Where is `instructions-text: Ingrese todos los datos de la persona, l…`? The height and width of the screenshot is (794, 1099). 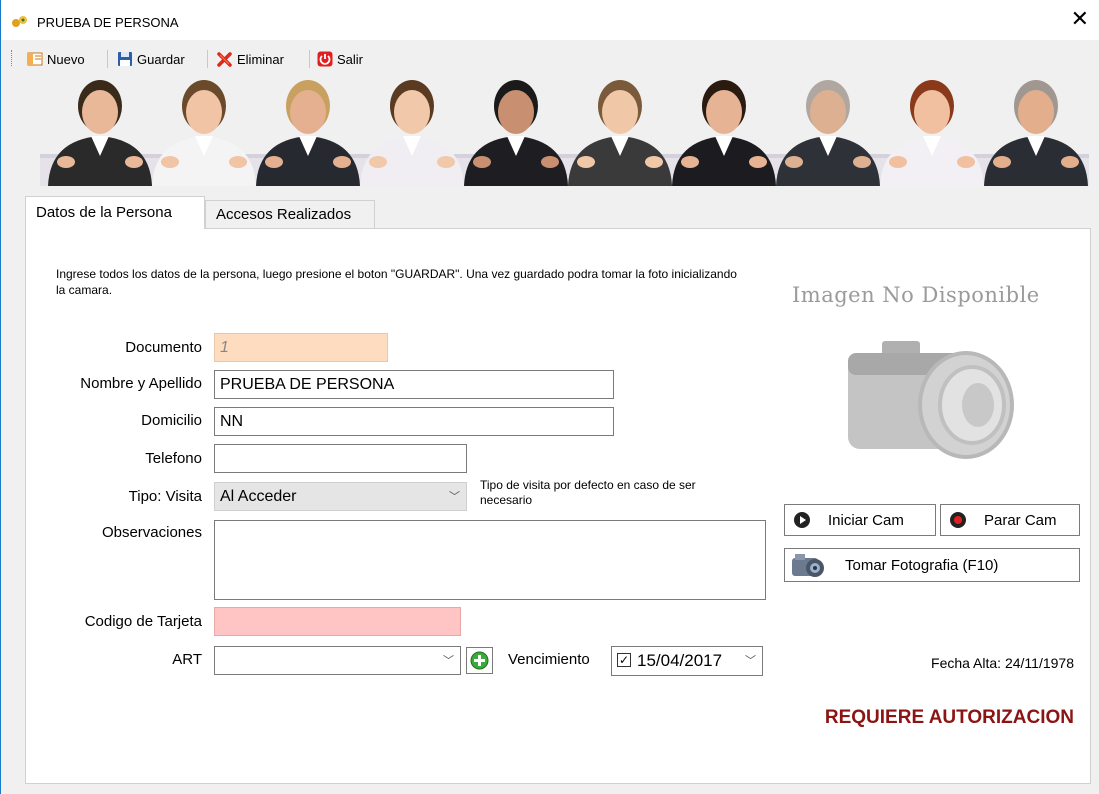
instructions-text: Ingrese todos los datos de la persona, l… is located at coordinates (396, 282).